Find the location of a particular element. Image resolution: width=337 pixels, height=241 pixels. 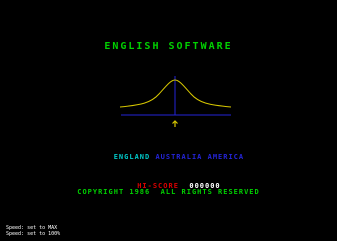

country-australia: AUSTRALIA is located at coordinates (178, 157).